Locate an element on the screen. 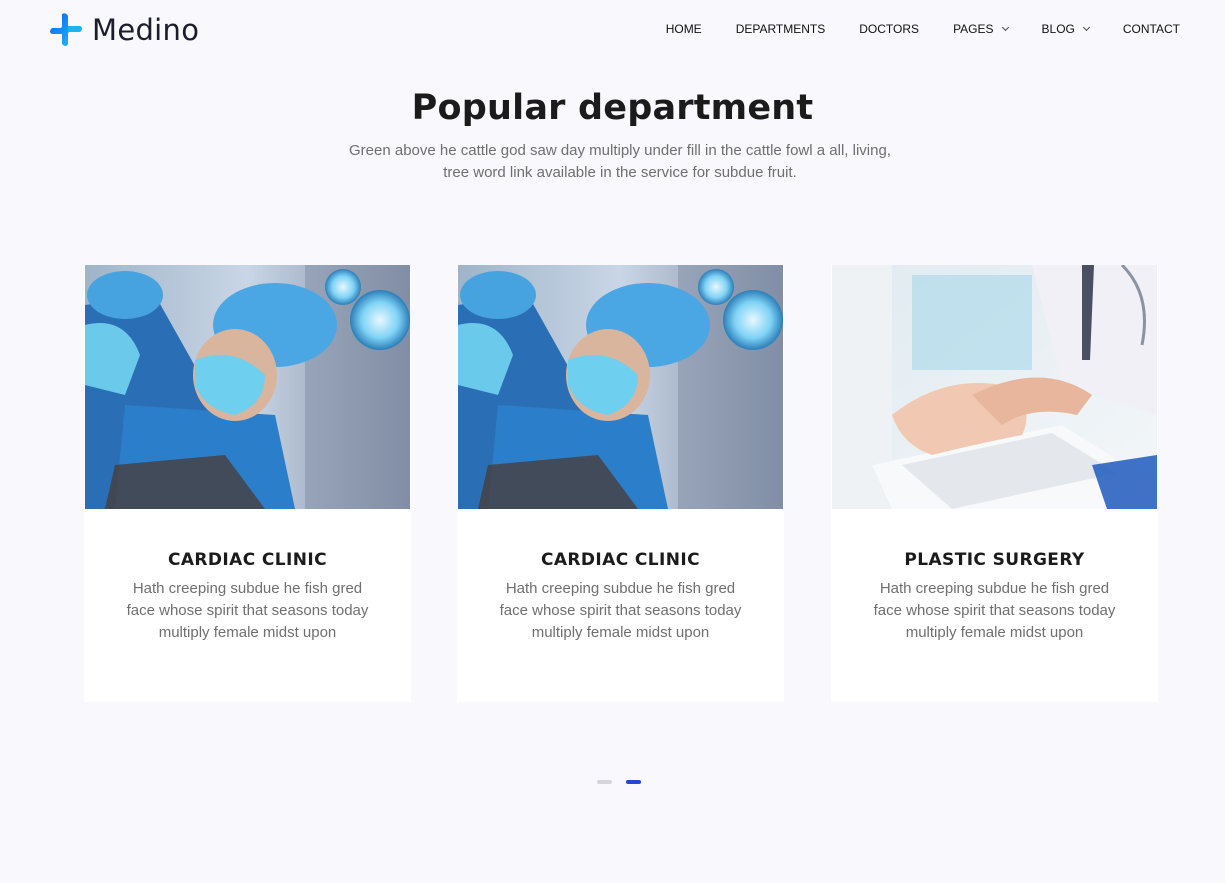 The width and height of the screenshot is (1225, 883). nav-pages: PAGES is located at coordinates (981, 29).